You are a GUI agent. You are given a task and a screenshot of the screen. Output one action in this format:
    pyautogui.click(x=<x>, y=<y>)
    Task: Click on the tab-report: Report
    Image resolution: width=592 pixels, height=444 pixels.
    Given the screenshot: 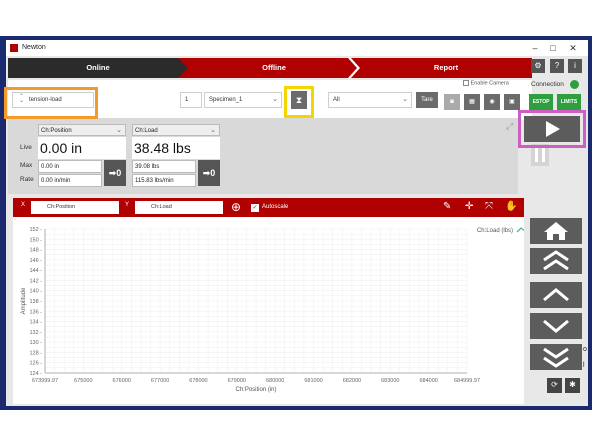 What is the action you would take?
    pyautogui.click(x=446, y=68)
    